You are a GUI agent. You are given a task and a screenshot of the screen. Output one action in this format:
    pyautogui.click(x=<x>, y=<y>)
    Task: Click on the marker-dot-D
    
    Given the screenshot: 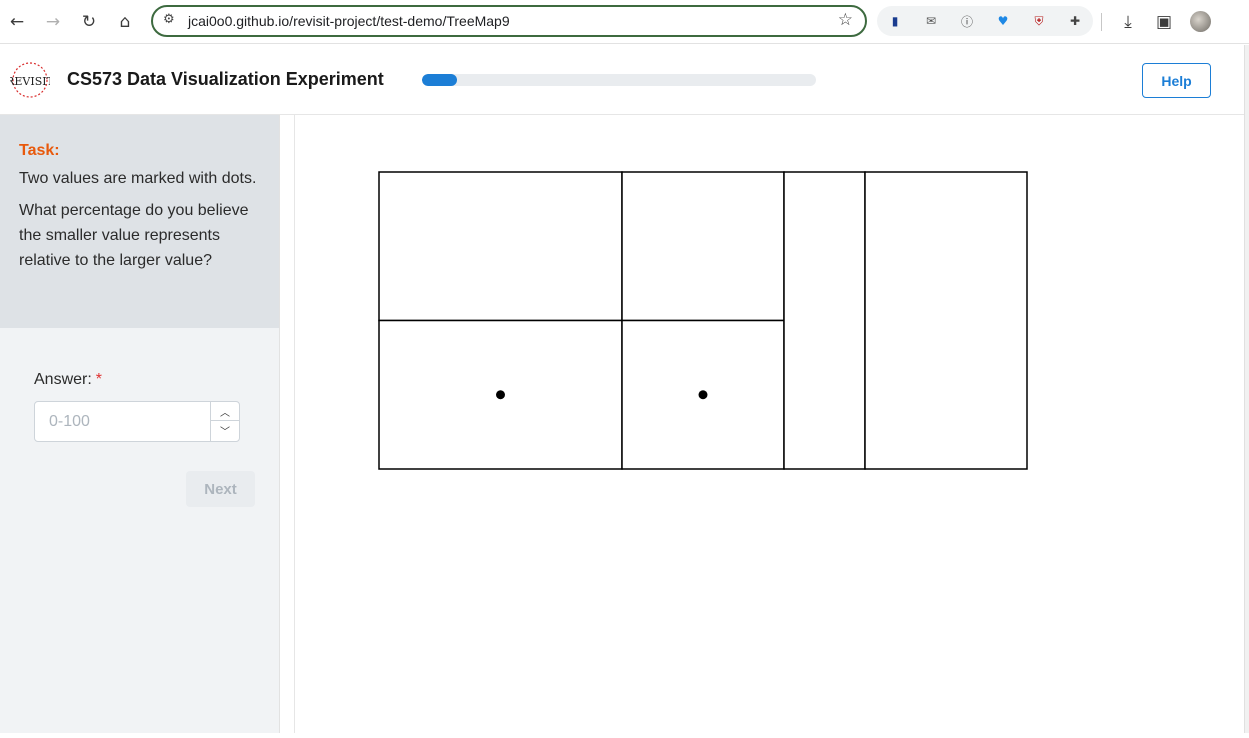 What is the action you would take?
    pyautogui.click(x=703, y=395)
    